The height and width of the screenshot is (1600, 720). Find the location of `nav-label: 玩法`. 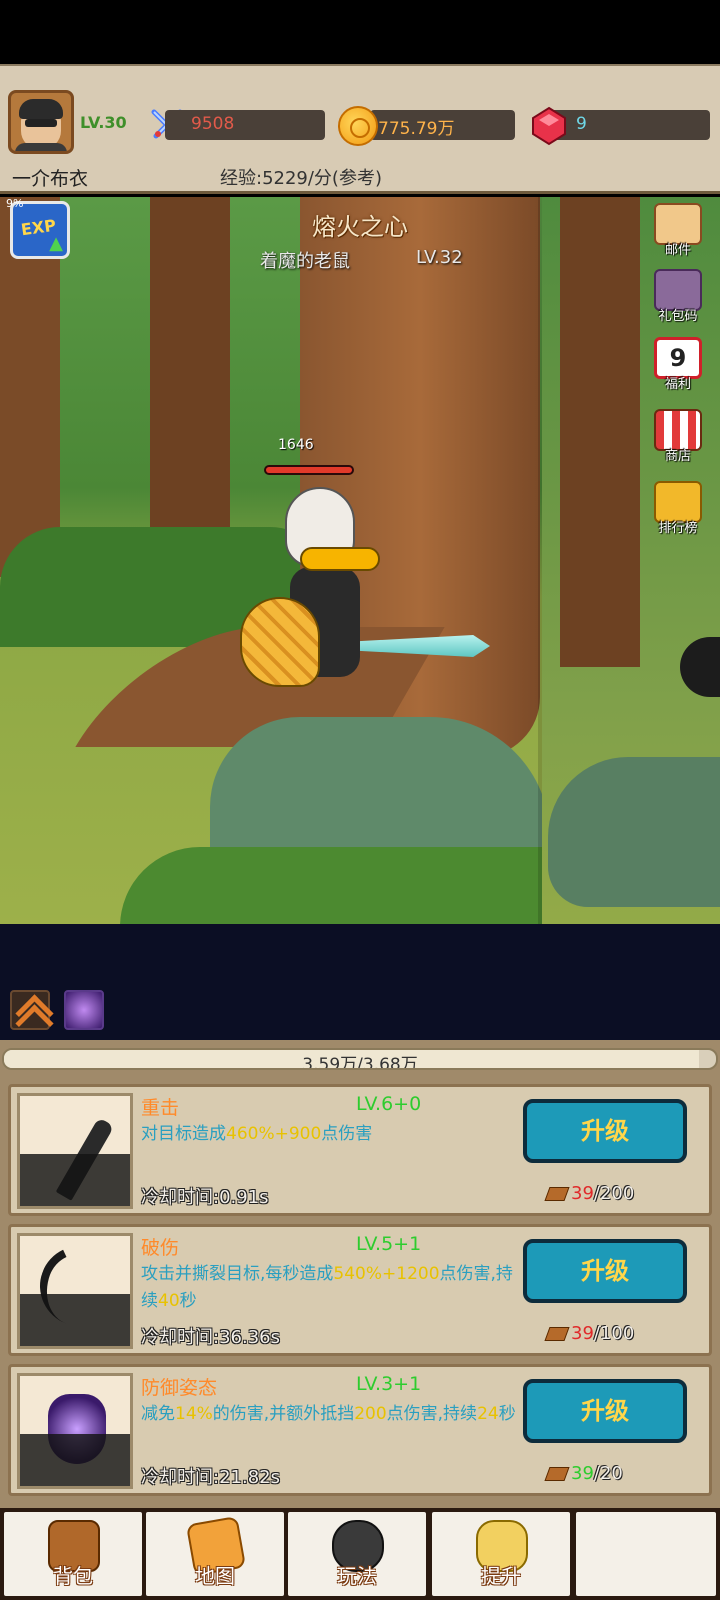

nav-label: 玩法 is located at coordinates (357, 1576).